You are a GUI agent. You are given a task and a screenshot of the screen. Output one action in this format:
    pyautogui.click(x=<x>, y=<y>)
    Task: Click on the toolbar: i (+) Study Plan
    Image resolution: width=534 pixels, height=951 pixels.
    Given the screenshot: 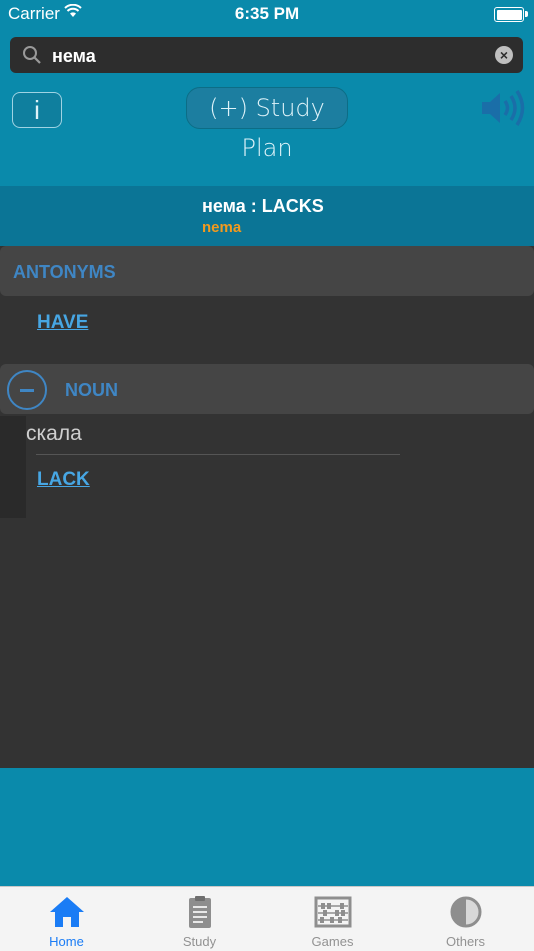 What is the action you would take?
    pyautogui.click(x=267, y=134)
    